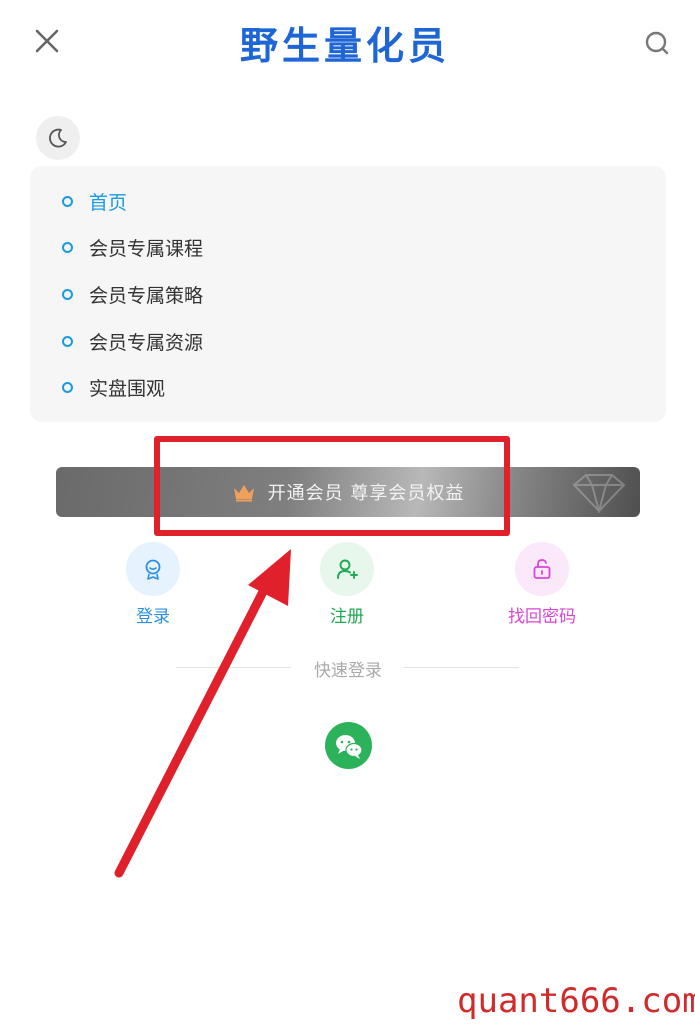  What do you see at coordinates (461, 667) in the screenshot?
I see `divider-right` at bounding box center [461, 667].